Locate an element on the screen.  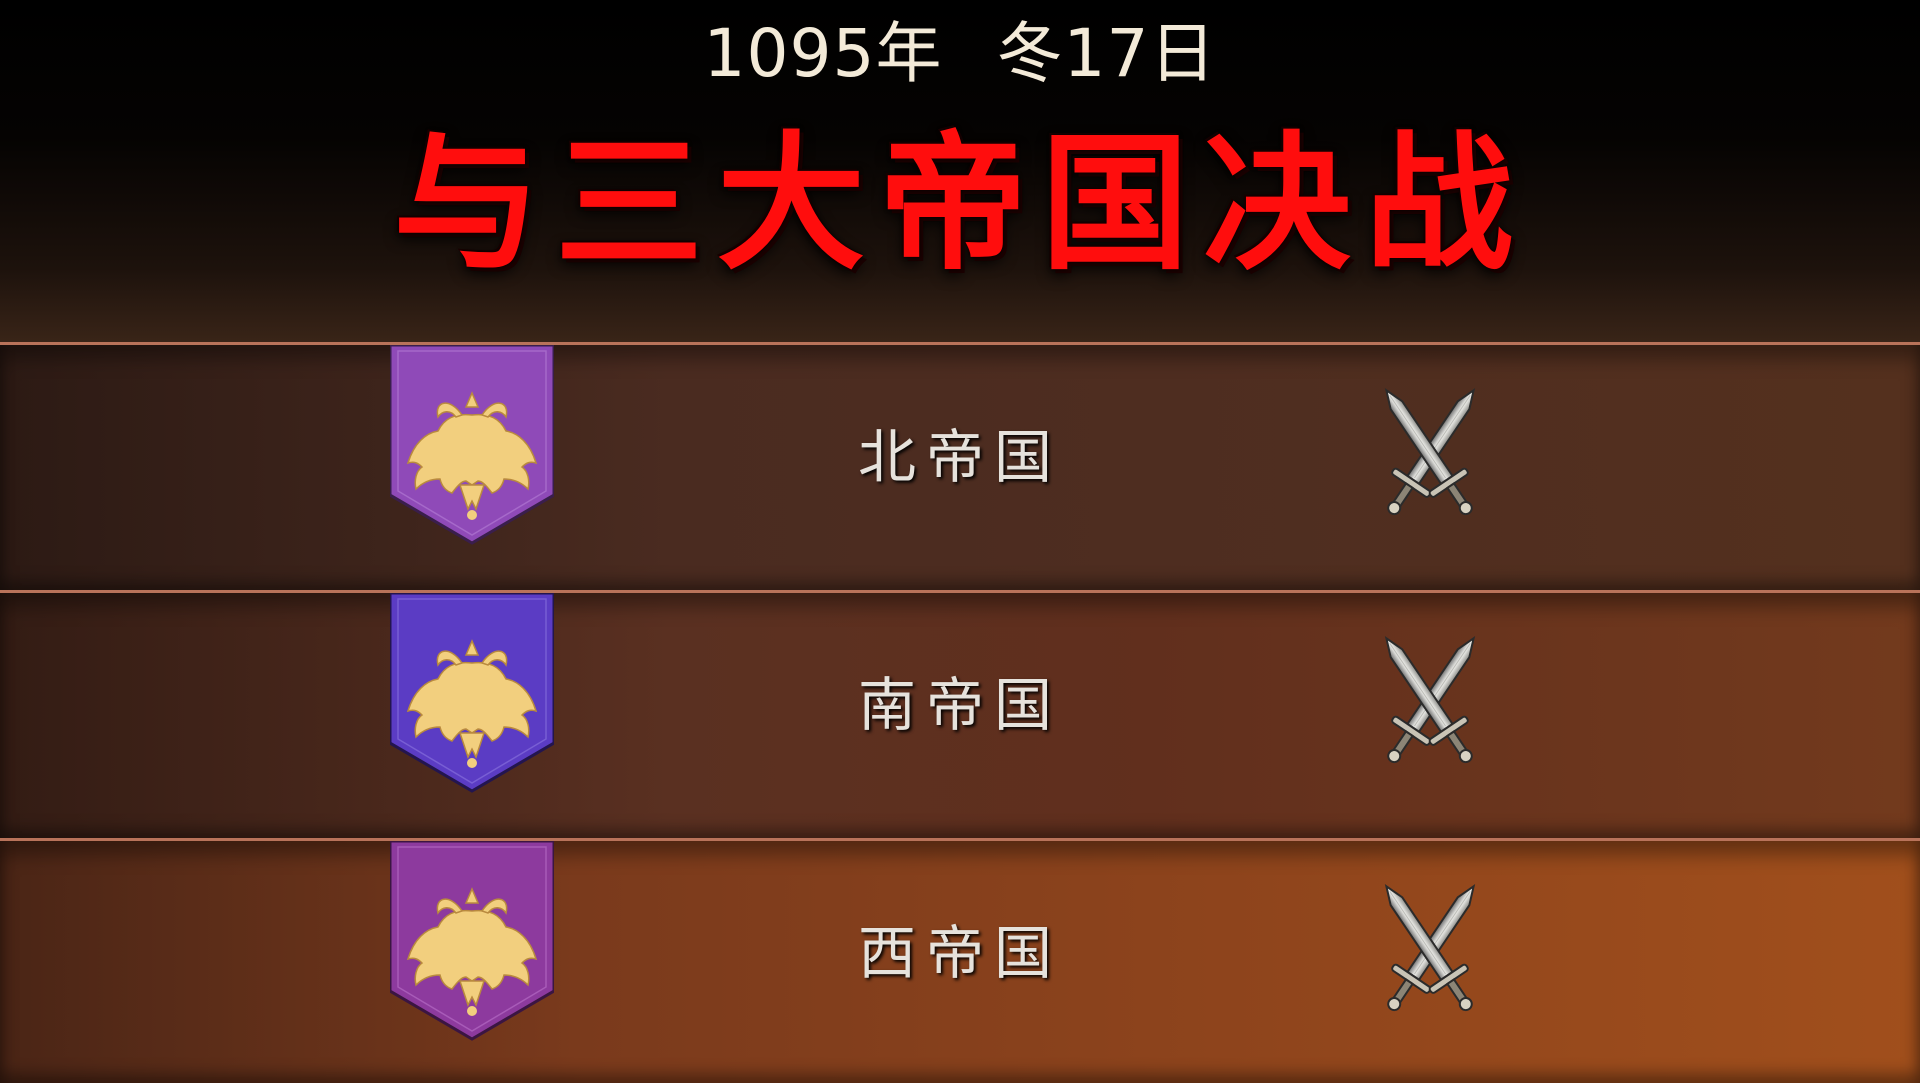
faction-name: 南帝国 is located at coordinates (959, 705).